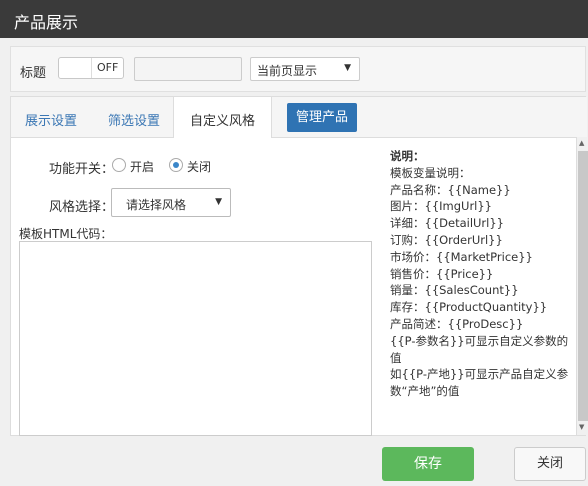  I want to click on scroll-down-icon: ▼, so click(581, 427).